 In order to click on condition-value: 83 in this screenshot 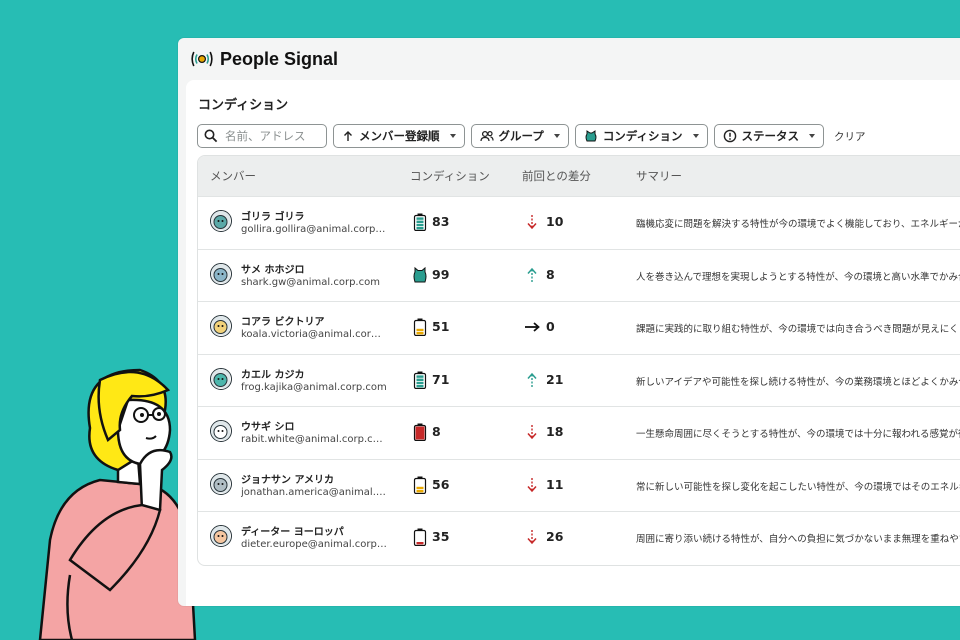, I will do `click(441, 221)`.